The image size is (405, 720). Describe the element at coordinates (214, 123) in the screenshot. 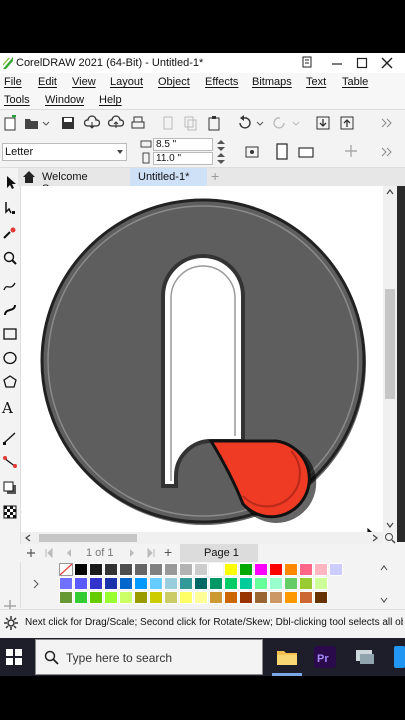

I see `paste-icon` at that location.